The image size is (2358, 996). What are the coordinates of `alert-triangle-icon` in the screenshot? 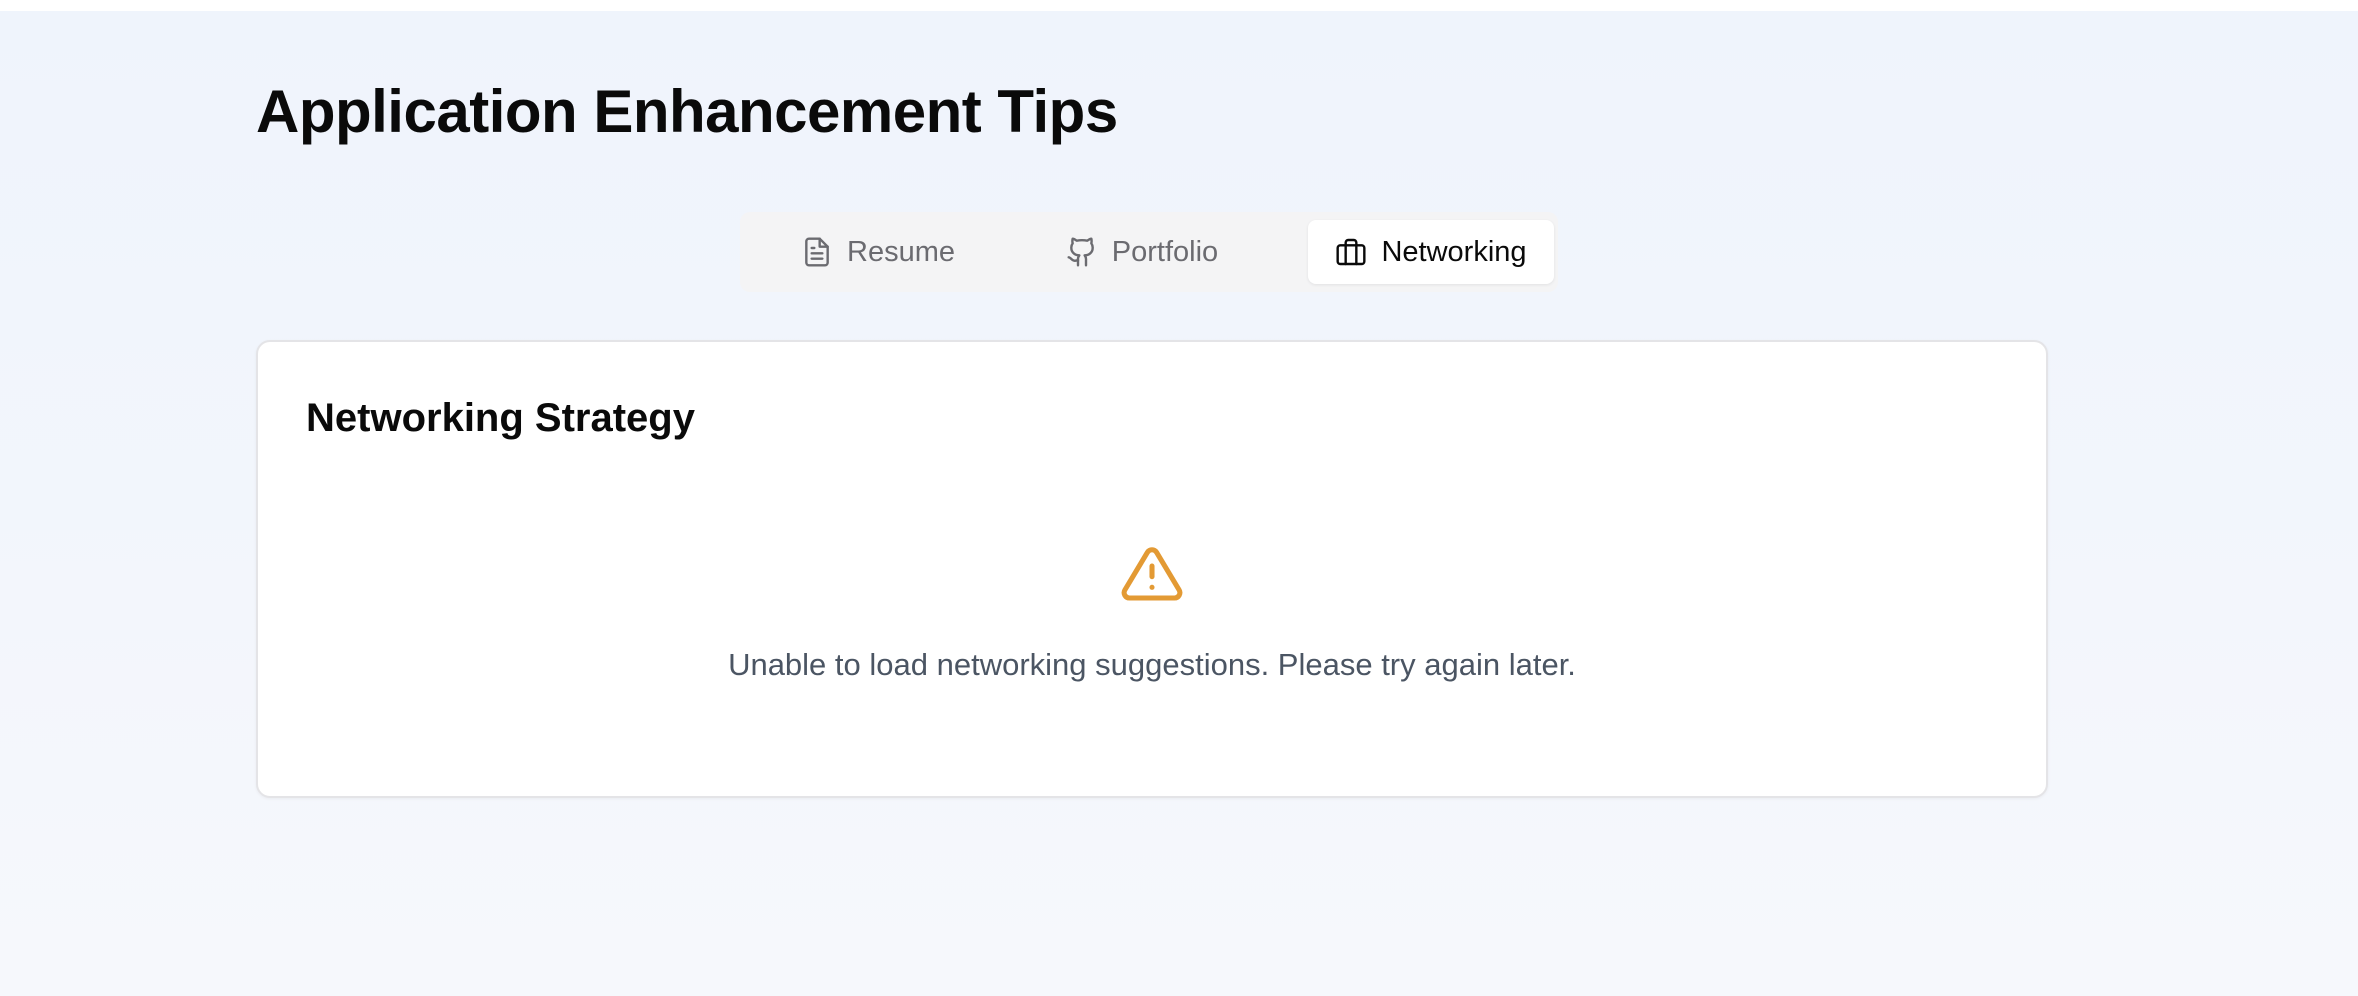 It's located at (1152, 574).